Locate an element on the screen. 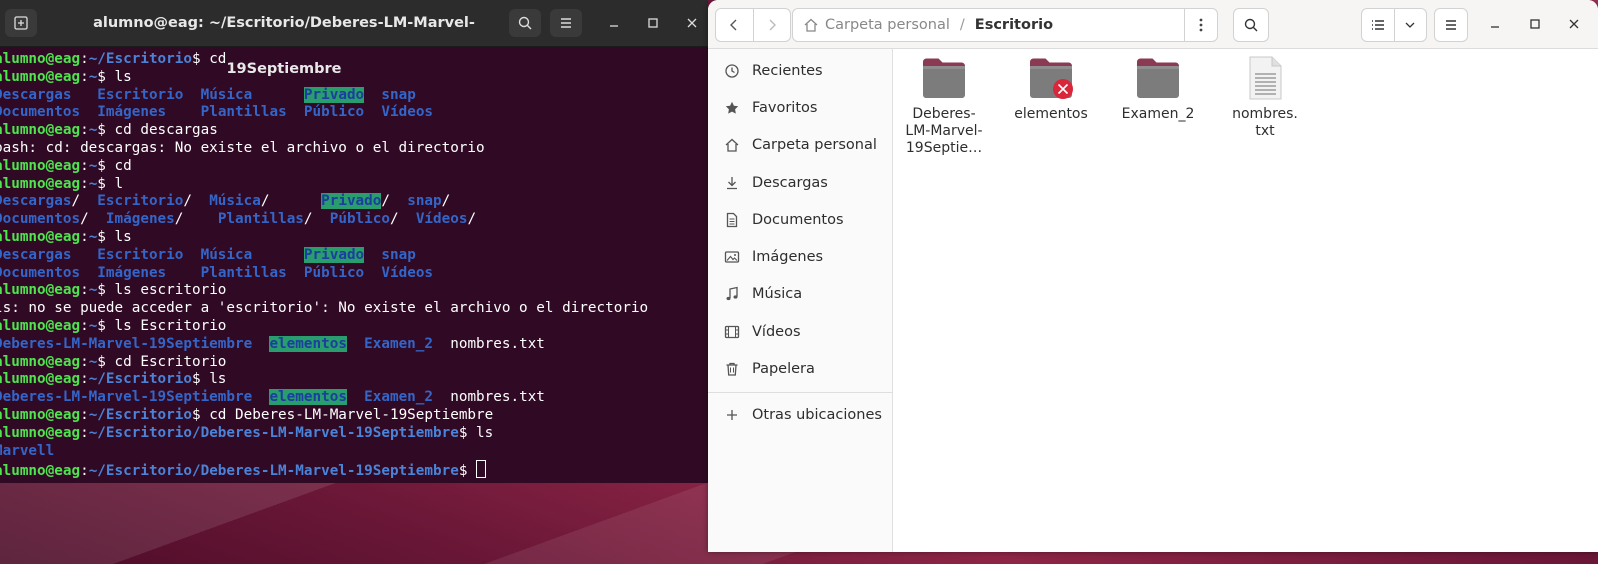  chevron-right-icon is located at coordinates (772, 25).